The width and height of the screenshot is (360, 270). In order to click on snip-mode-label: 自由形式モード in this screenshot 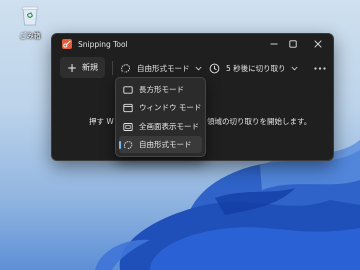, I will do `click(163, 68)`.